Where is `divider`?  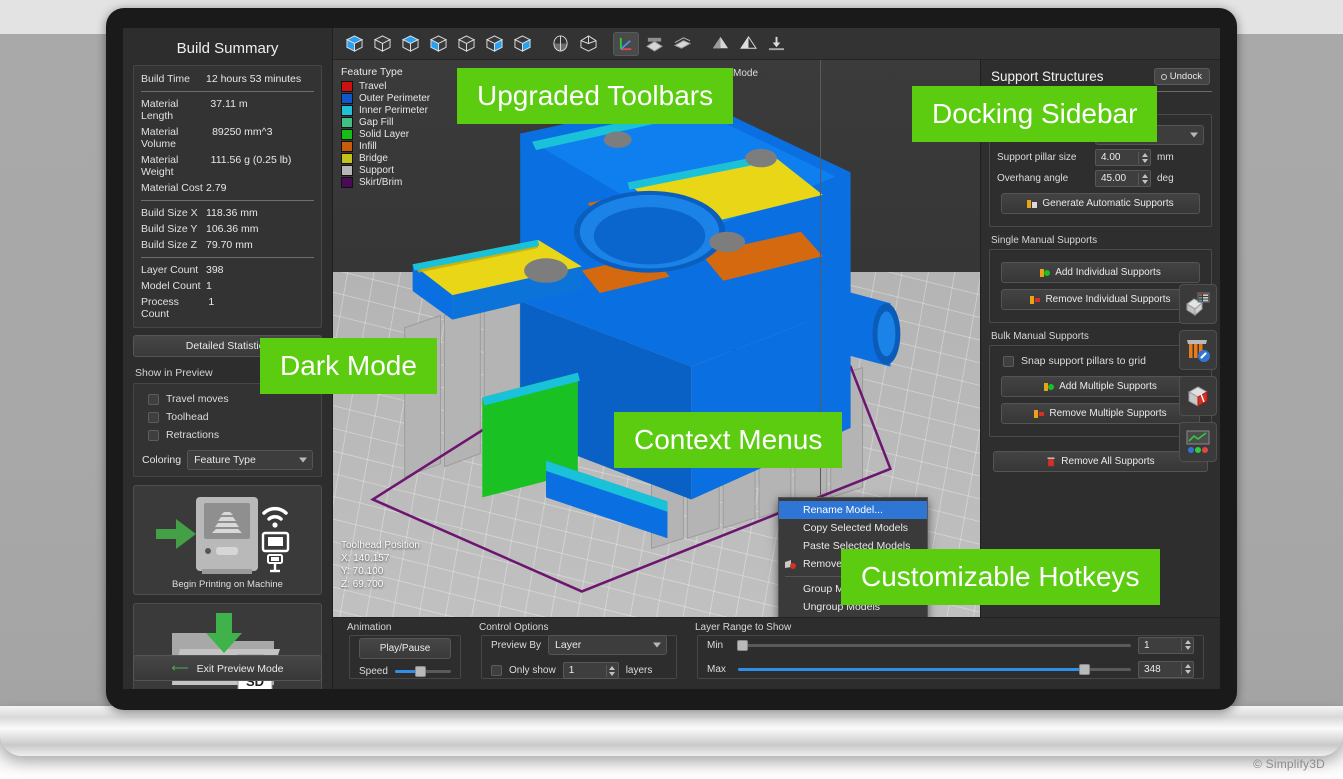 divider is located at coordinates (227, 91).